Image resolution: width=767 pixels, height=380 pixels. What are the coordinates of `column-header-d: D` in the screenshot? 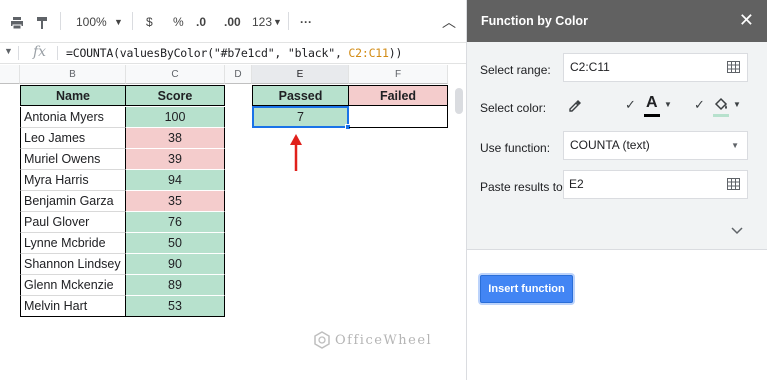 It's located at (238, 74).